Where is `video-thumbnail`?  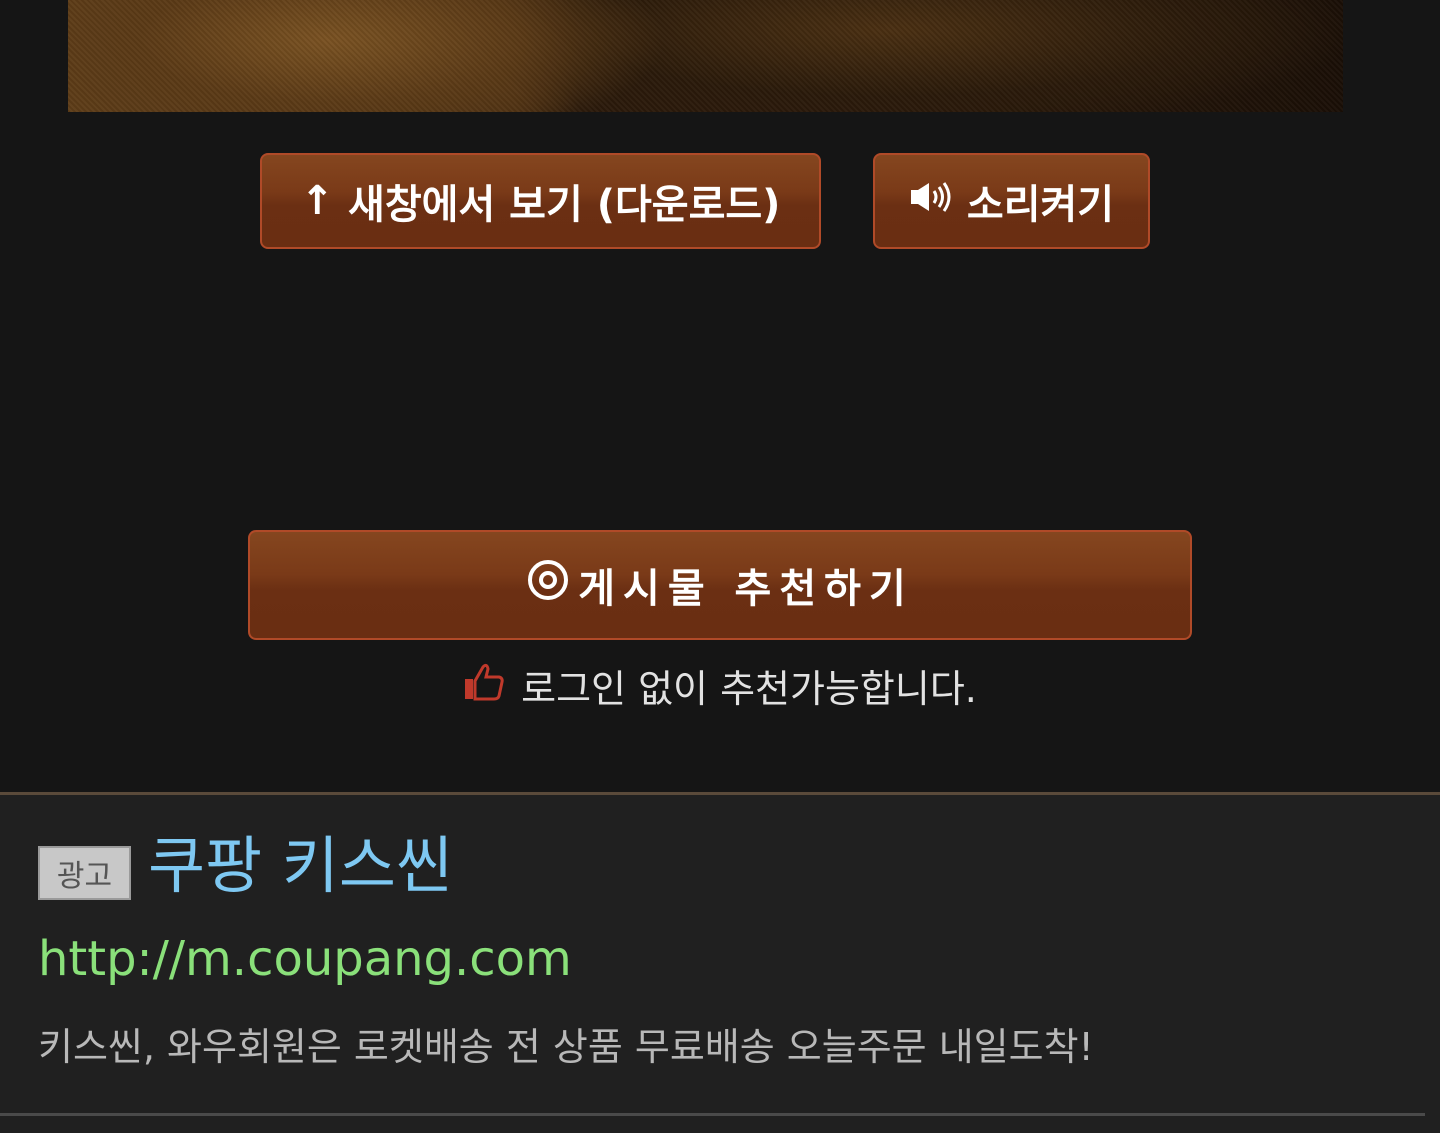
video-thumbnail is located at coordinates (705, 56).